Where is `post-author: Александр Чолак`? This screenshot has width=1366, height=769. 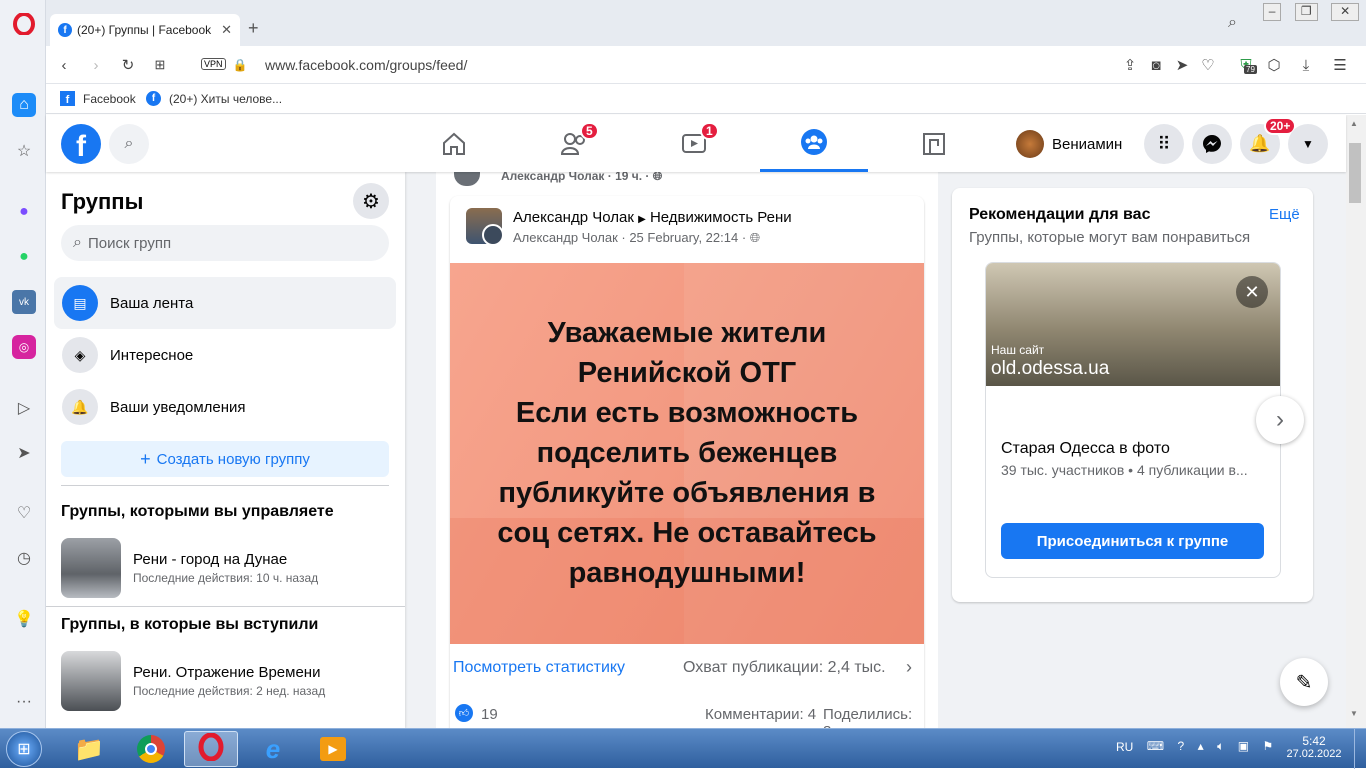
post-author: Александр Чолак is located at coordinates (573, 217).